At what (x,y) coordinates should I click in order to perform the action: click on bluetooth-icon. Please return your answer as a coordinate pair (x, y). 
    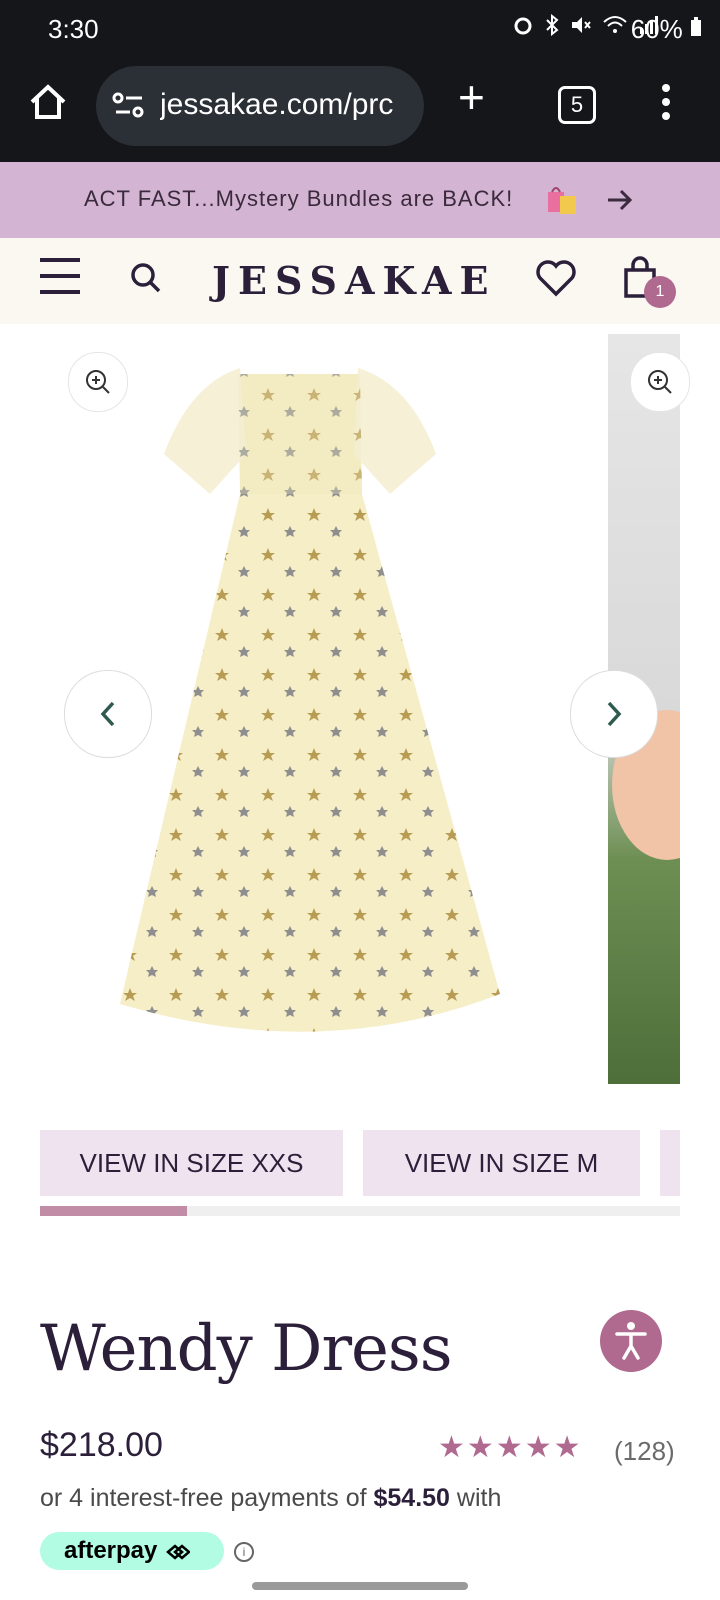
    Looking at the image, I should click on (552, 25).